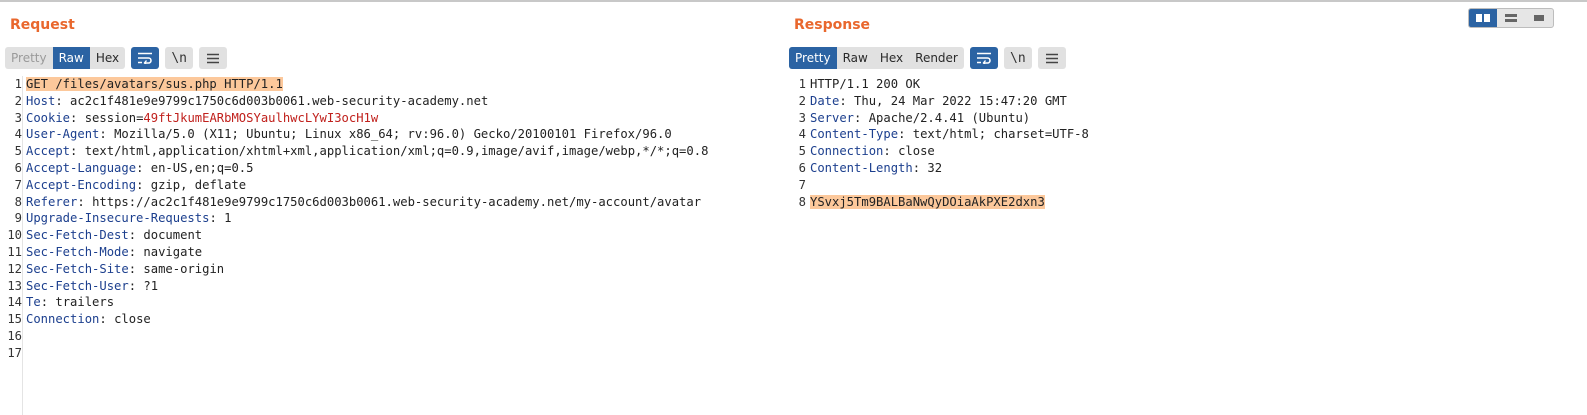 The height and width of the screenshot is (415, 1587). What do you see at coordinates (855, 58) in the screenshot?
I see `response-tab-raw: Raw` at bounding box center [855, 58].